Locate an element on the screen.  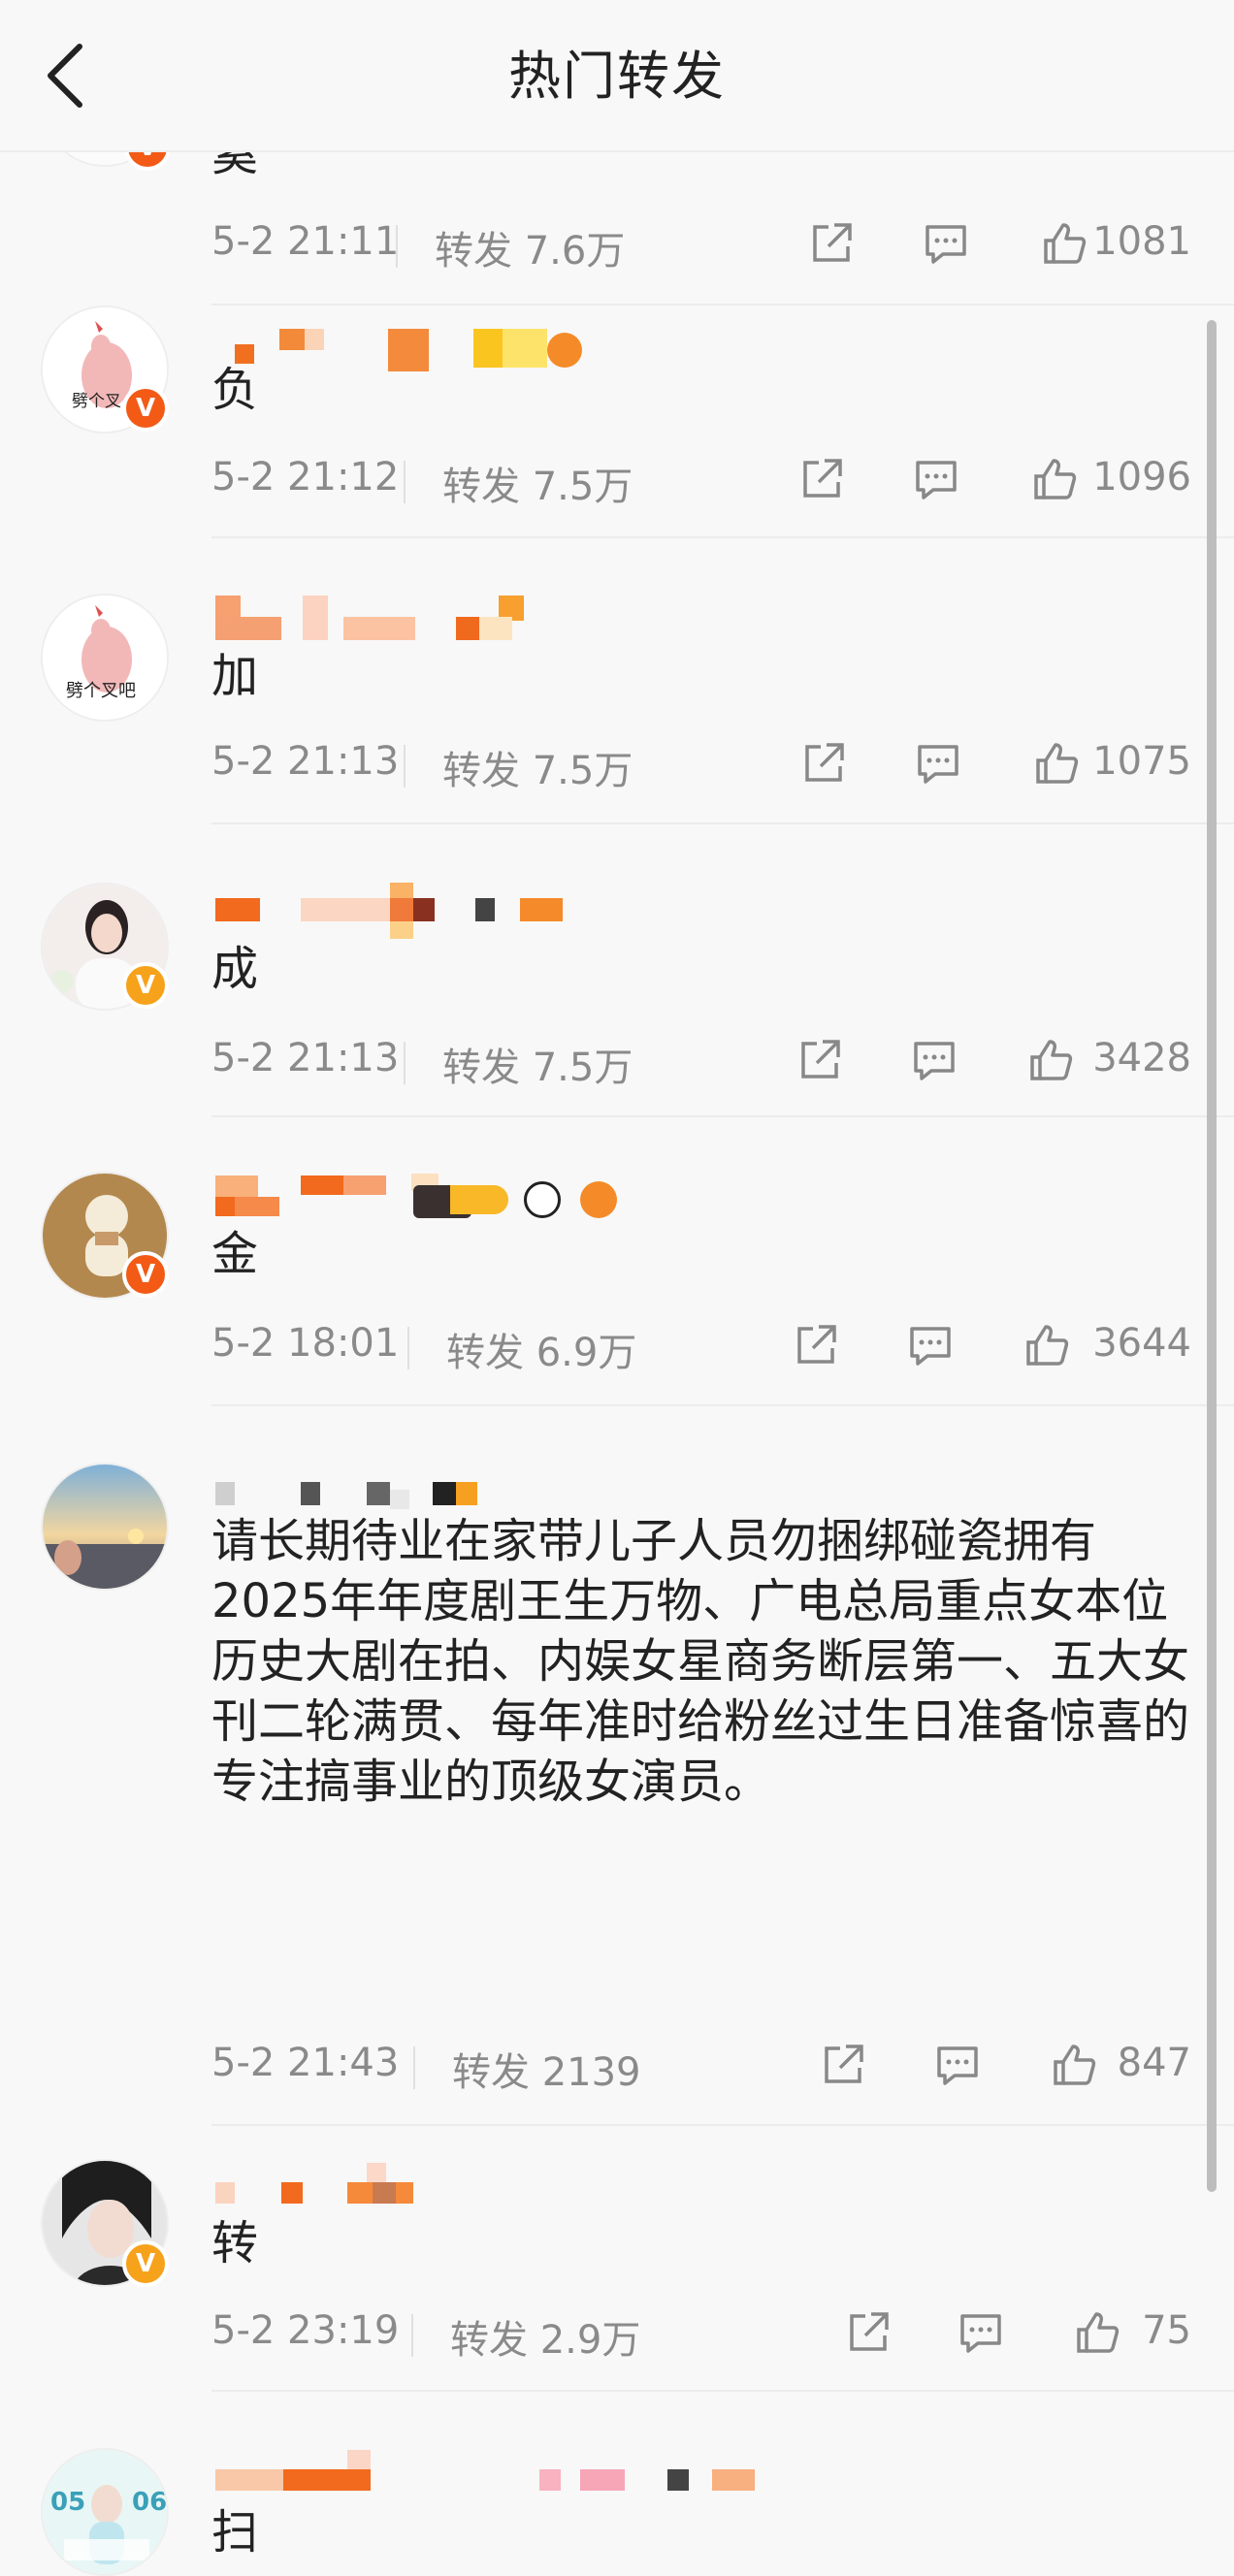
comment-meta: 5-2 21:43 转发 2139 847 is located at coordinates (701, 2066).